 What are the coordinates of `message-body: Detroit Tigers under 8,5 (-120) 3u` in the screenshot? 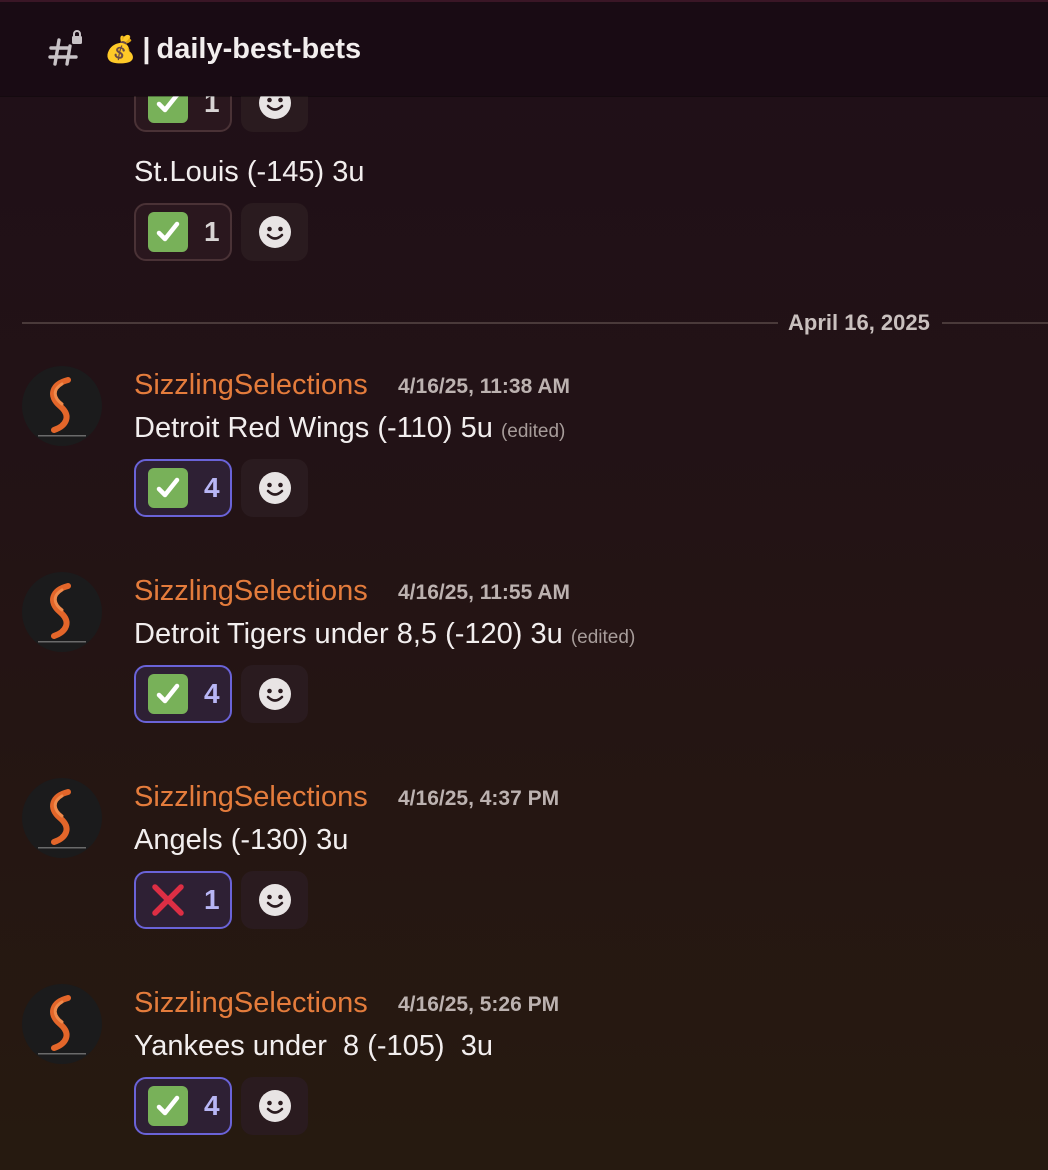 It's located at (348, 634).